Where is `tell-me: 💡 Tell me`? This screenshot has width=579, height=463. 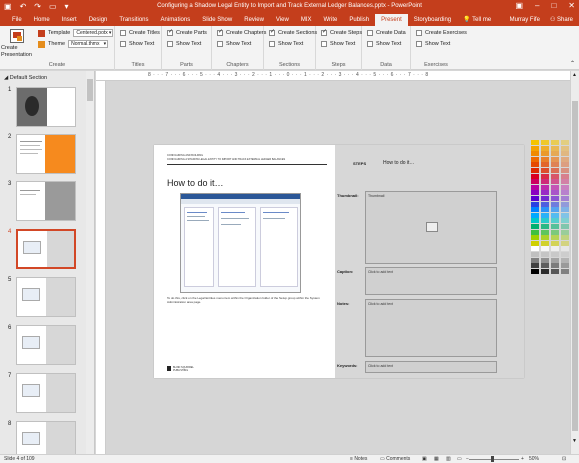
tell-me: 💡 Tell me is located at coordinates (477, 20).